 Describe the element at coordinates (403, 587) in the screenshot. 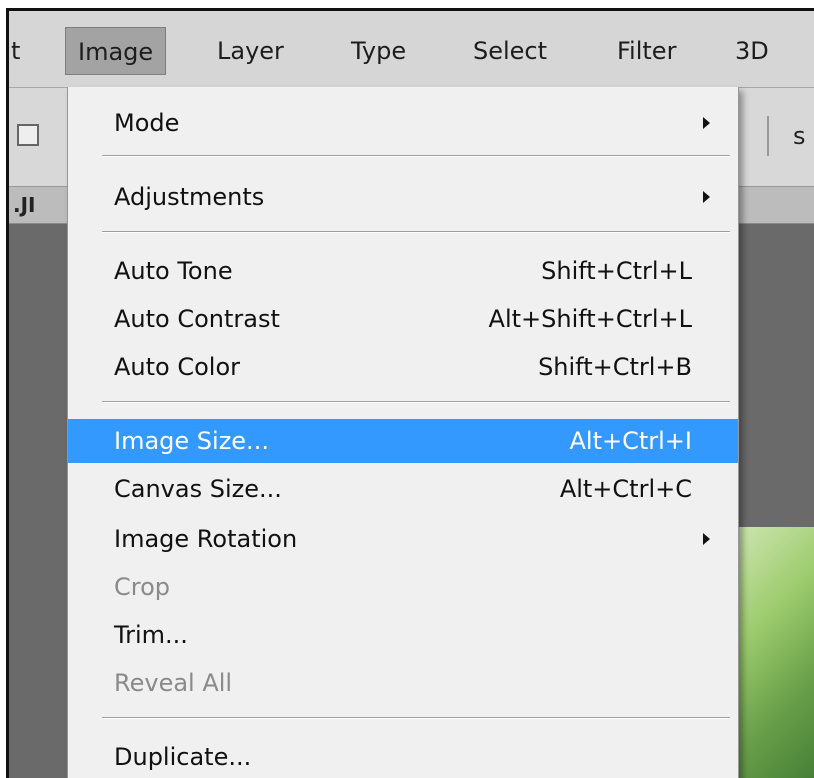

I see `menu-item-crop: Crop` at that location.